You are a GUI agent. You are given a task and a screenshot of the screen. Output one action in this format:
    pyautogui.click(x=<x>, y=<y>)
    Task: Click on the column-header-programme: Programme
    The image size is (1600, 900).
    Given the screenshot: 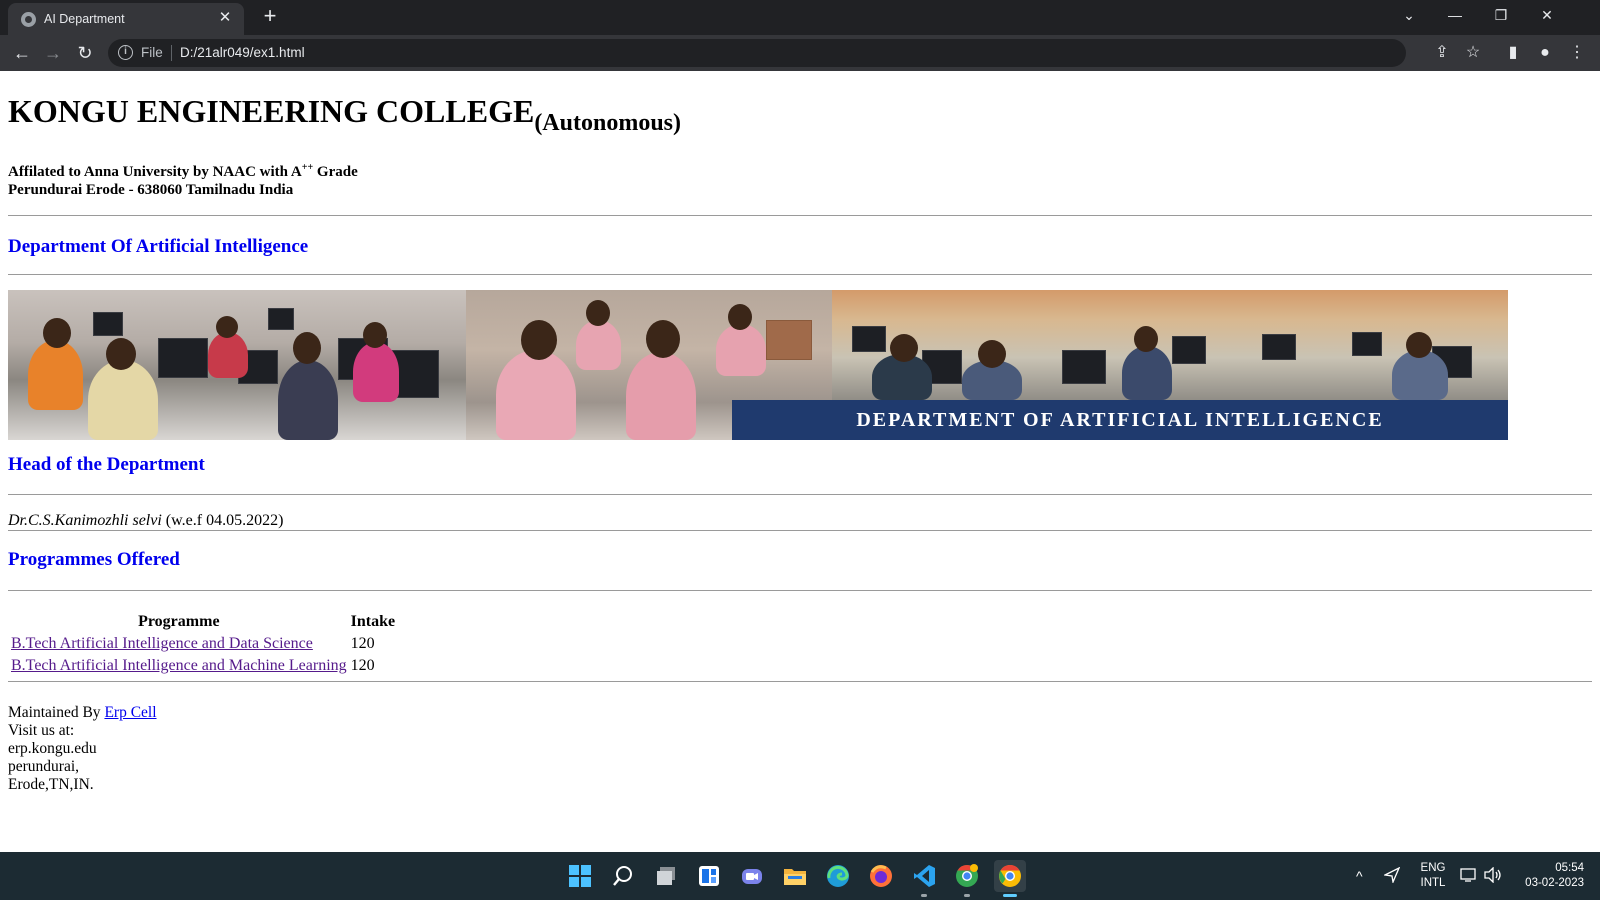 What is the action you would take?
    pyautogui.click(x=179, y=621)
    